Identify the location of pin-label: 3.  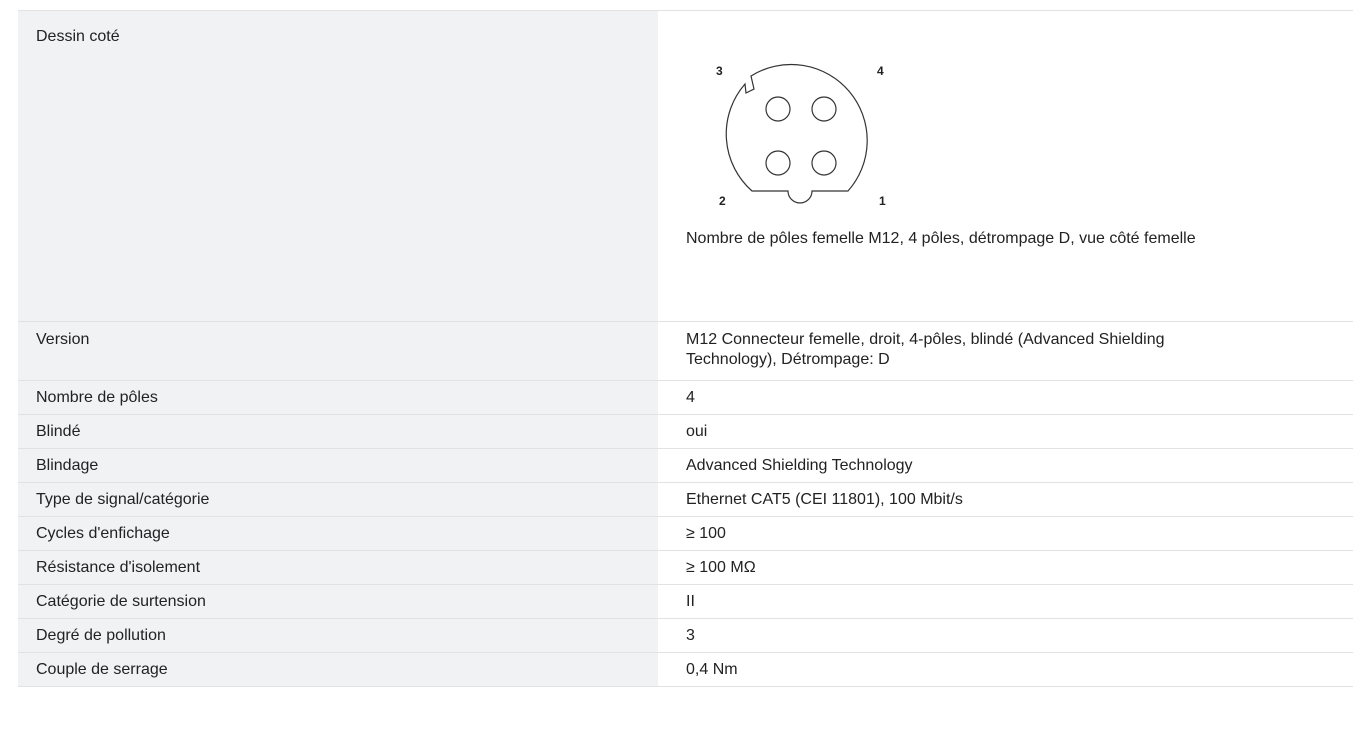
(719, 71).